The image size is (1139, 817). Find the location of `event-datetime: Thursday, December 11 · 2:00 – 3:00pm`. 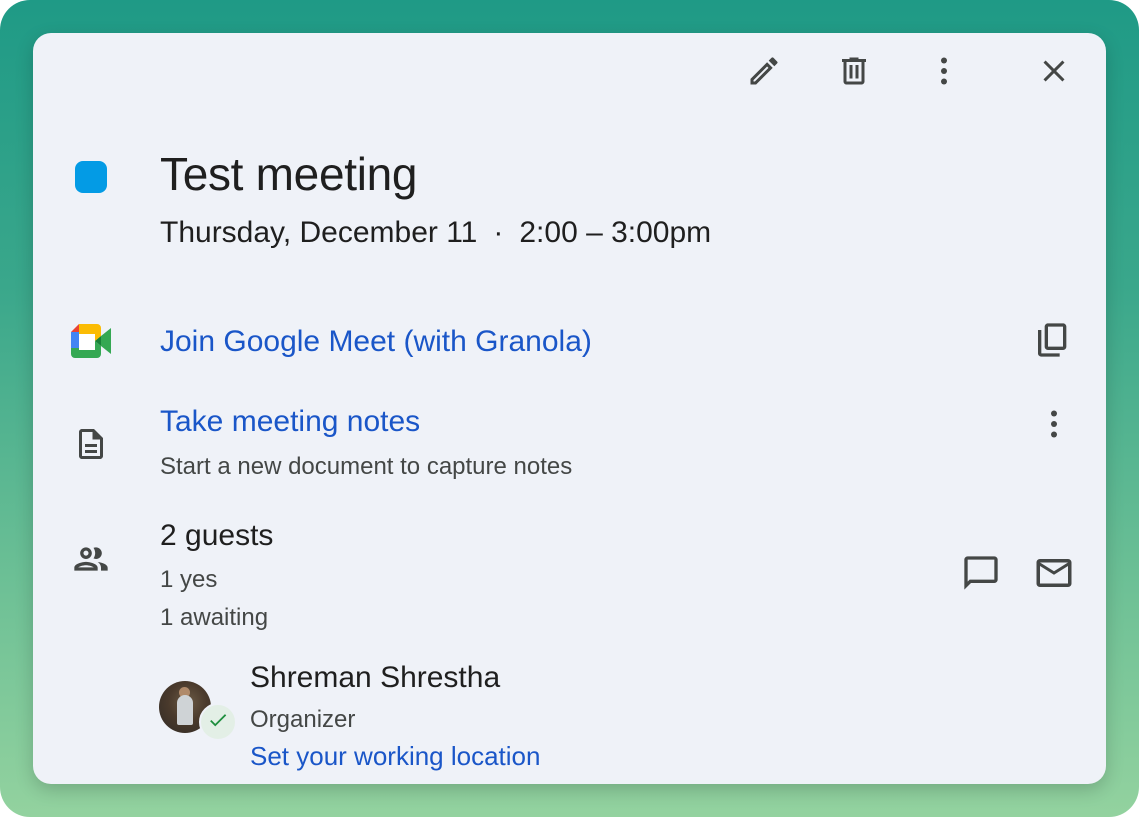

event-datetime: Thursday, December 11 · 2:00 – 3:00pm is located at coordinates (435, 233).